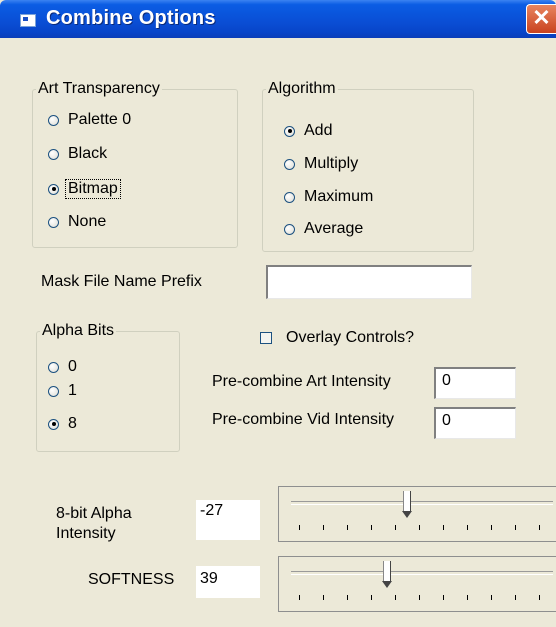 The height and width of the screenshot is (627, 556). What do you see at coordinates (475, 383) in the screenshot?
I see `precombine-art-input: 0` at bounding box center [475, 383].